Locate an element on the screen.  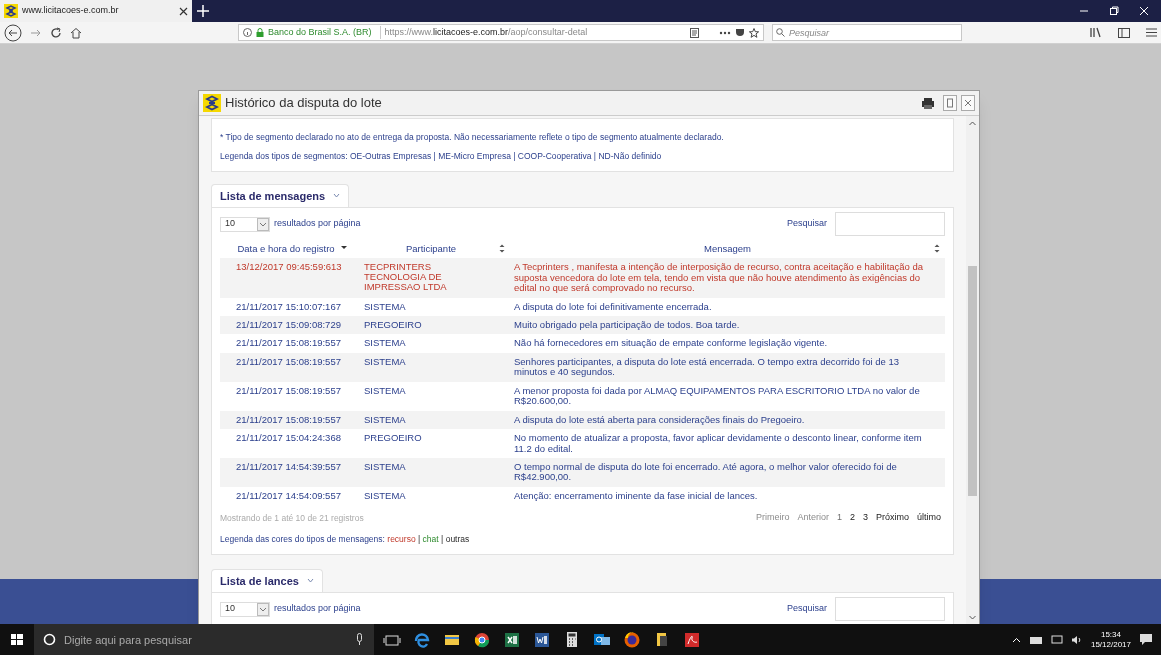
message-cell: Senhores participantes, a disputa do lote está encerrada. O tempo extra decorrido foi de 13 minutos e 40 segundos. is located at coordinates (727, 367).